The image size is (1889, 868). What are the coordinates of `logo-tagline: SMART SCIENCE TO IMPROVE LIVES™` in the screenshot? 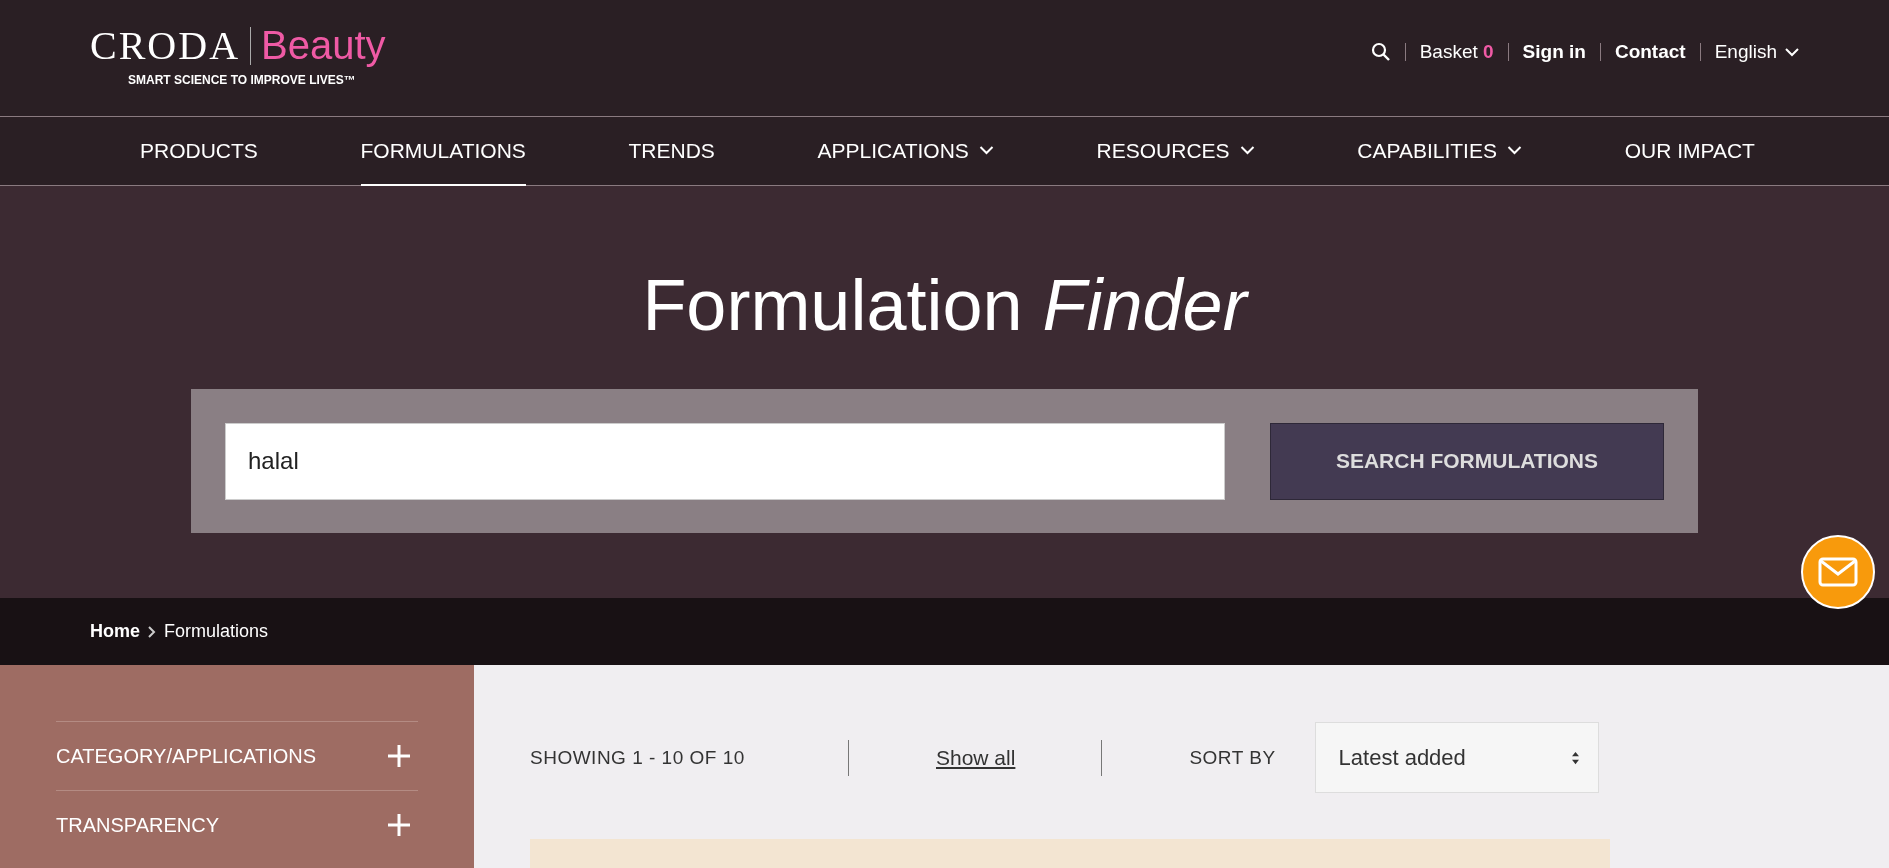 It's located at (242, 80).